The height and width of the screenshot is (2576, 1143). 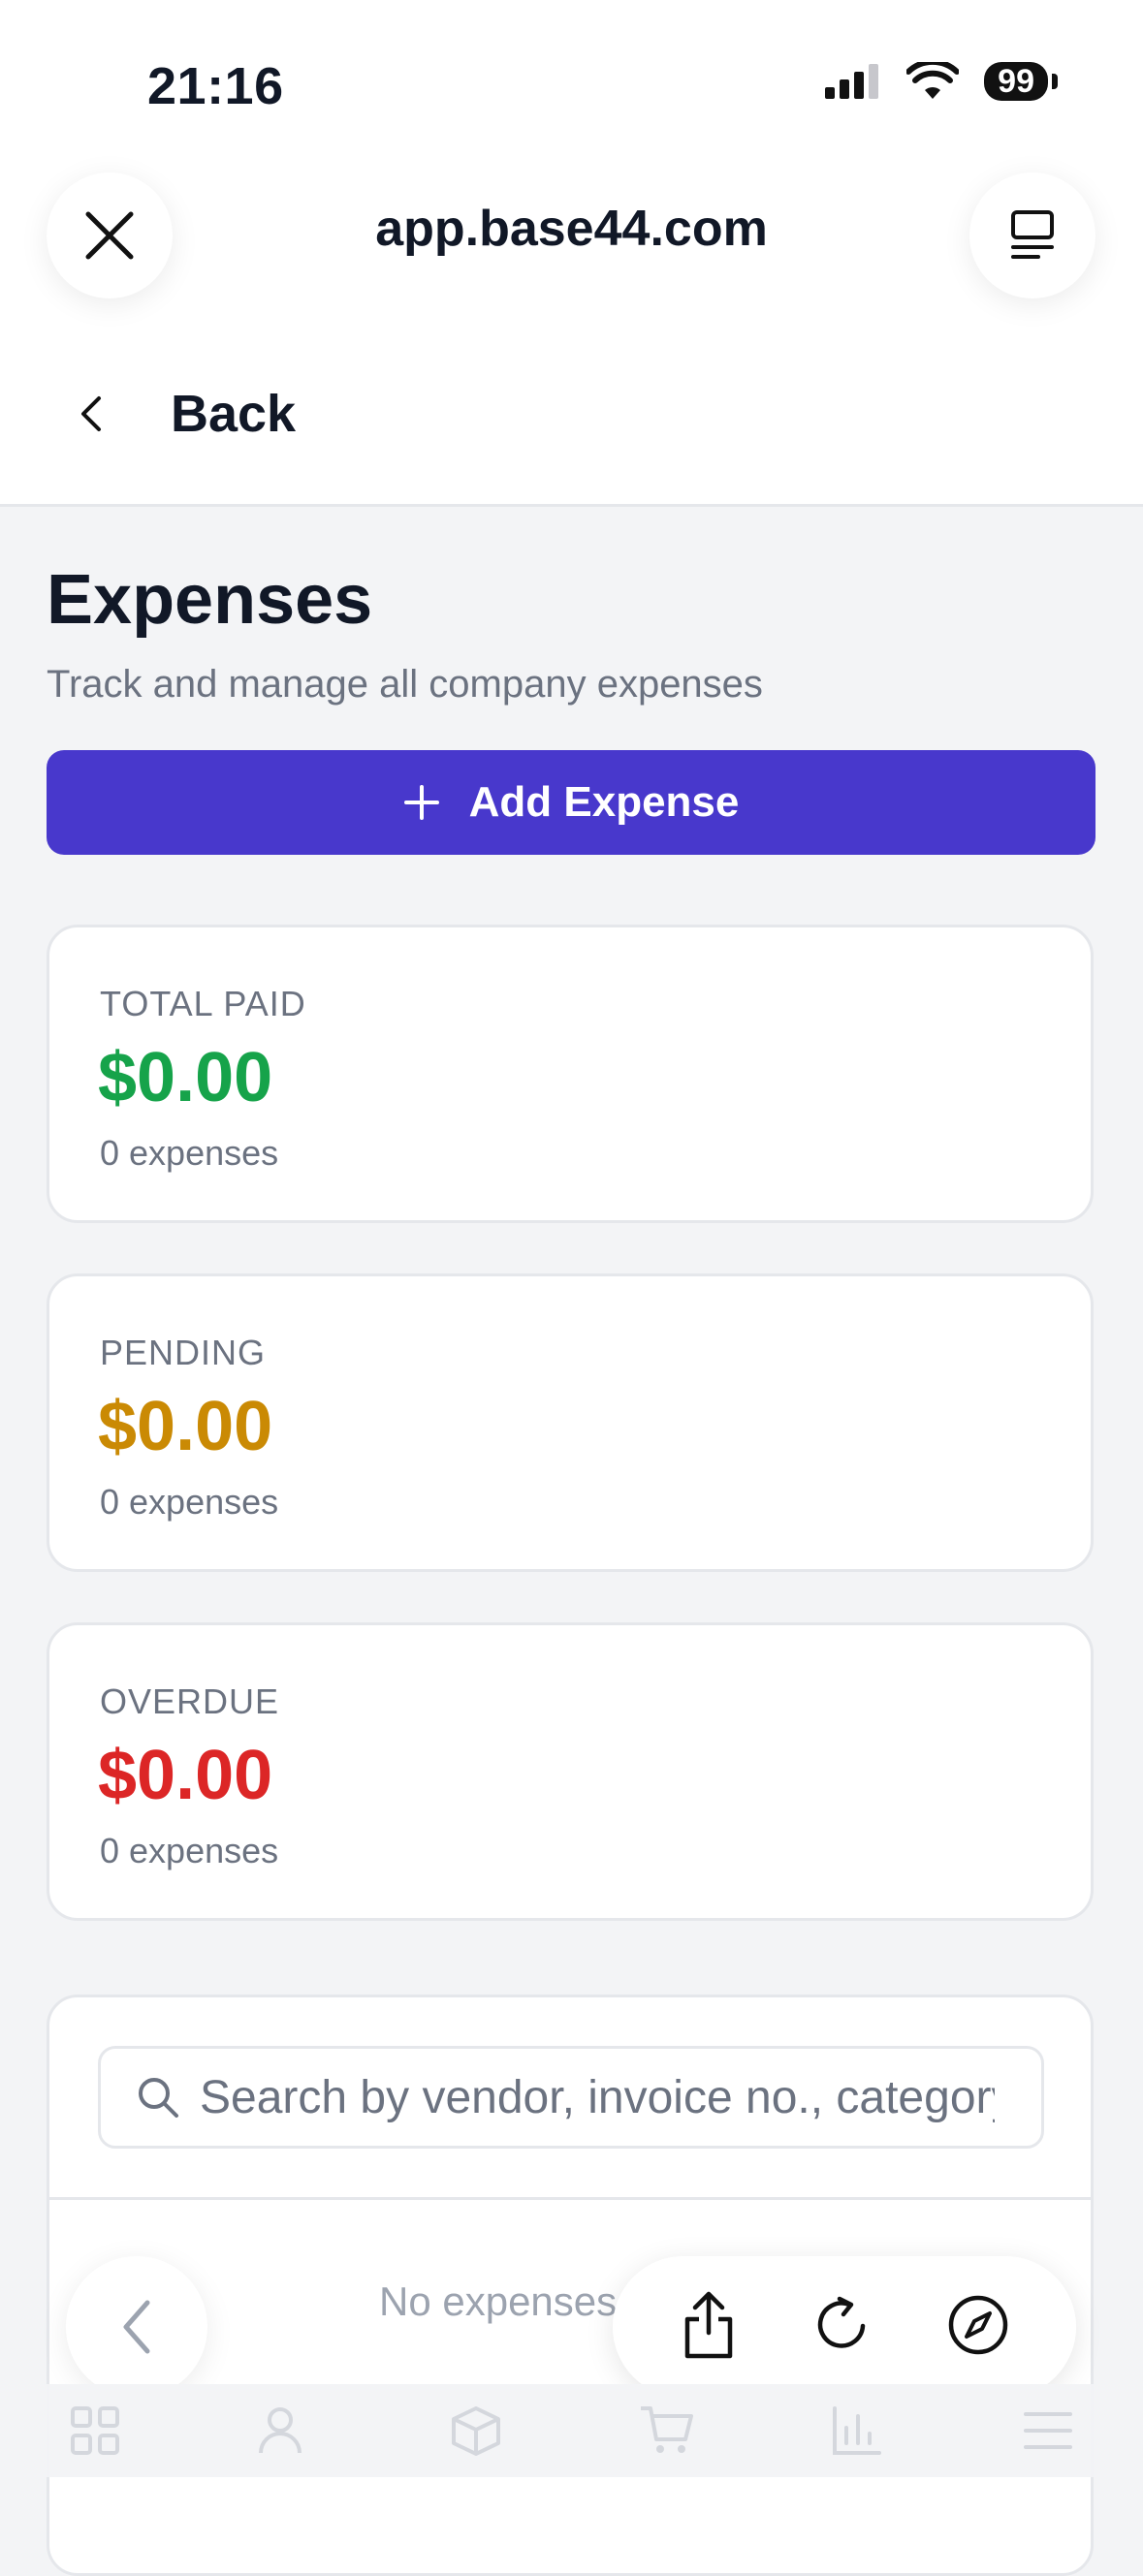 I want to click on stat-card-total-paid: TOTAL PAID $0.00 0 expenses, so click(x=570, y=1074).